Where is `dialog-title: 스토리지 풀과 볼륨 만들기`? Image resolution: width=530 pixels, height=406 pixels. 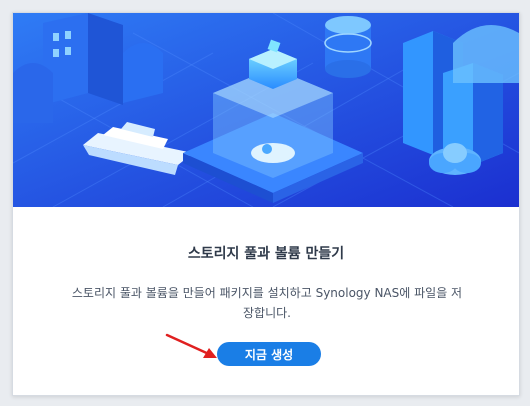
dialog-title: 스토리지 풀과 볼륨 만들기 is located at coordinates (266, 254).